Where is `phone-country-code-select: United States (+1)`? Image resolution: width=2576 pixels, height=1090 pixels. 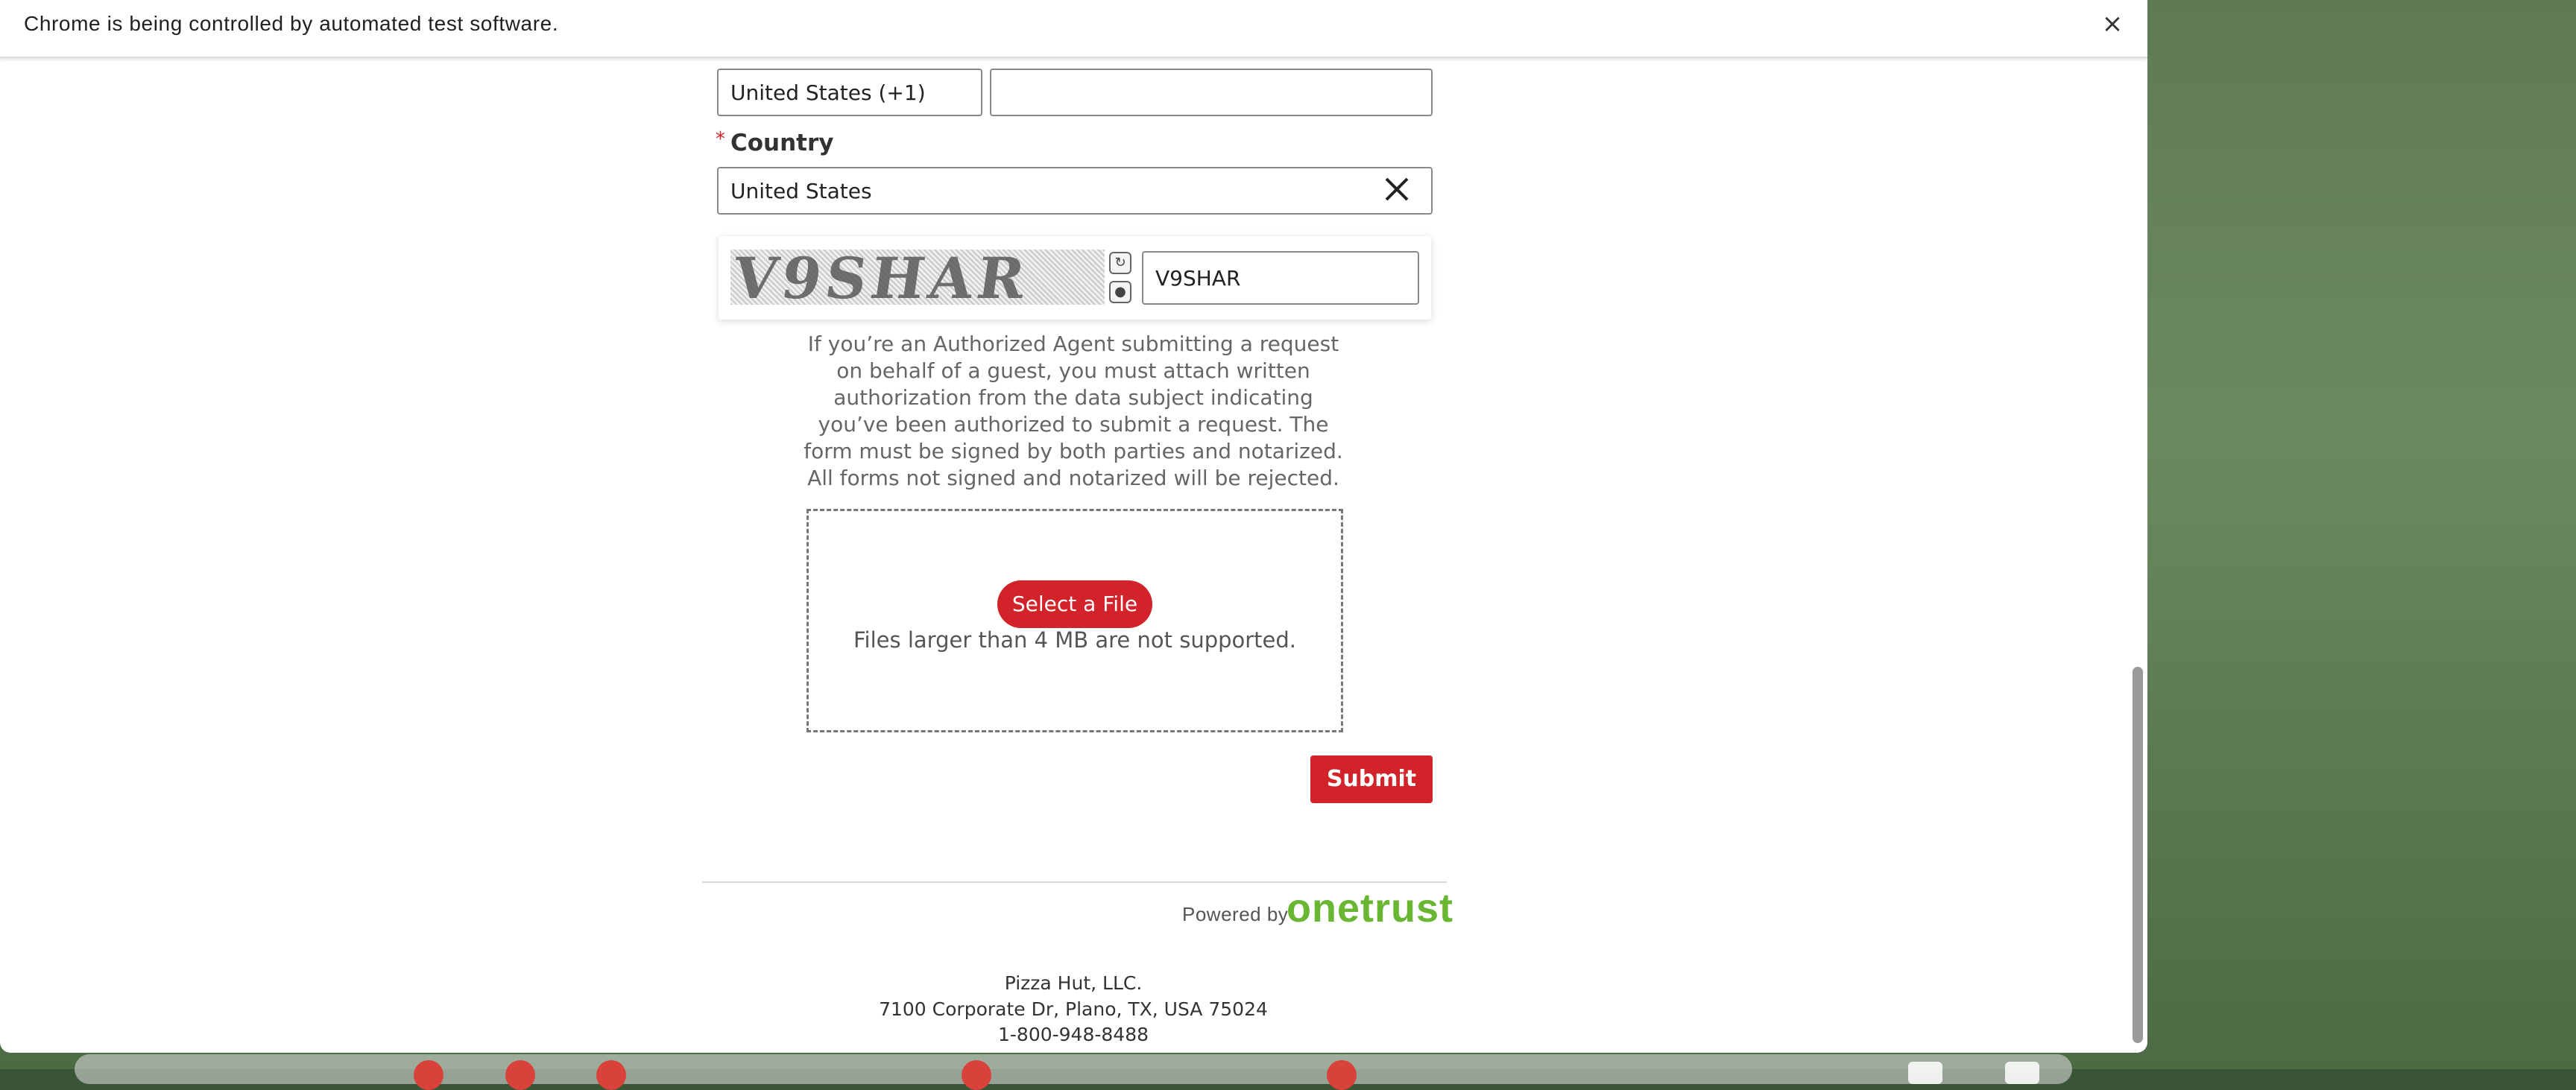 phone-country-code-select: United States (+1) is located at coordinates (850, 93).